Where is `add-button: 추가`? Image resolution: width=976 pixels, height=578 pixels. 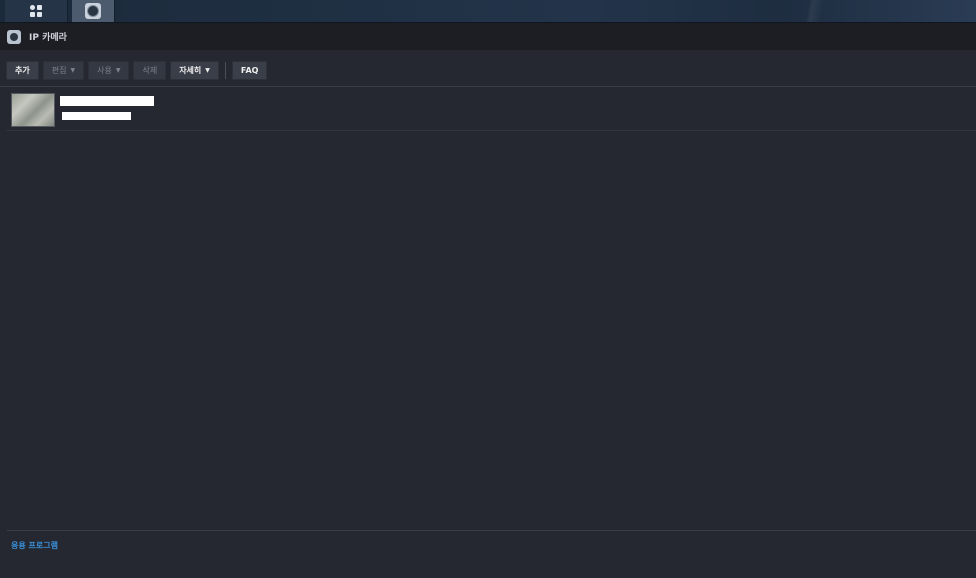 add-button: 추가 is located at coordinates (22, 70).